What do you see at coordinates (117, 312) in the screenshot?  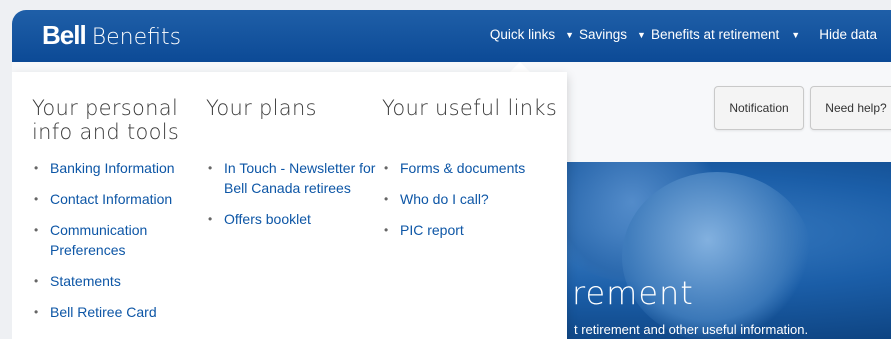 I see `link-bell-retiree-card: Bell Retiree Card` at bounding box center [117, 312].